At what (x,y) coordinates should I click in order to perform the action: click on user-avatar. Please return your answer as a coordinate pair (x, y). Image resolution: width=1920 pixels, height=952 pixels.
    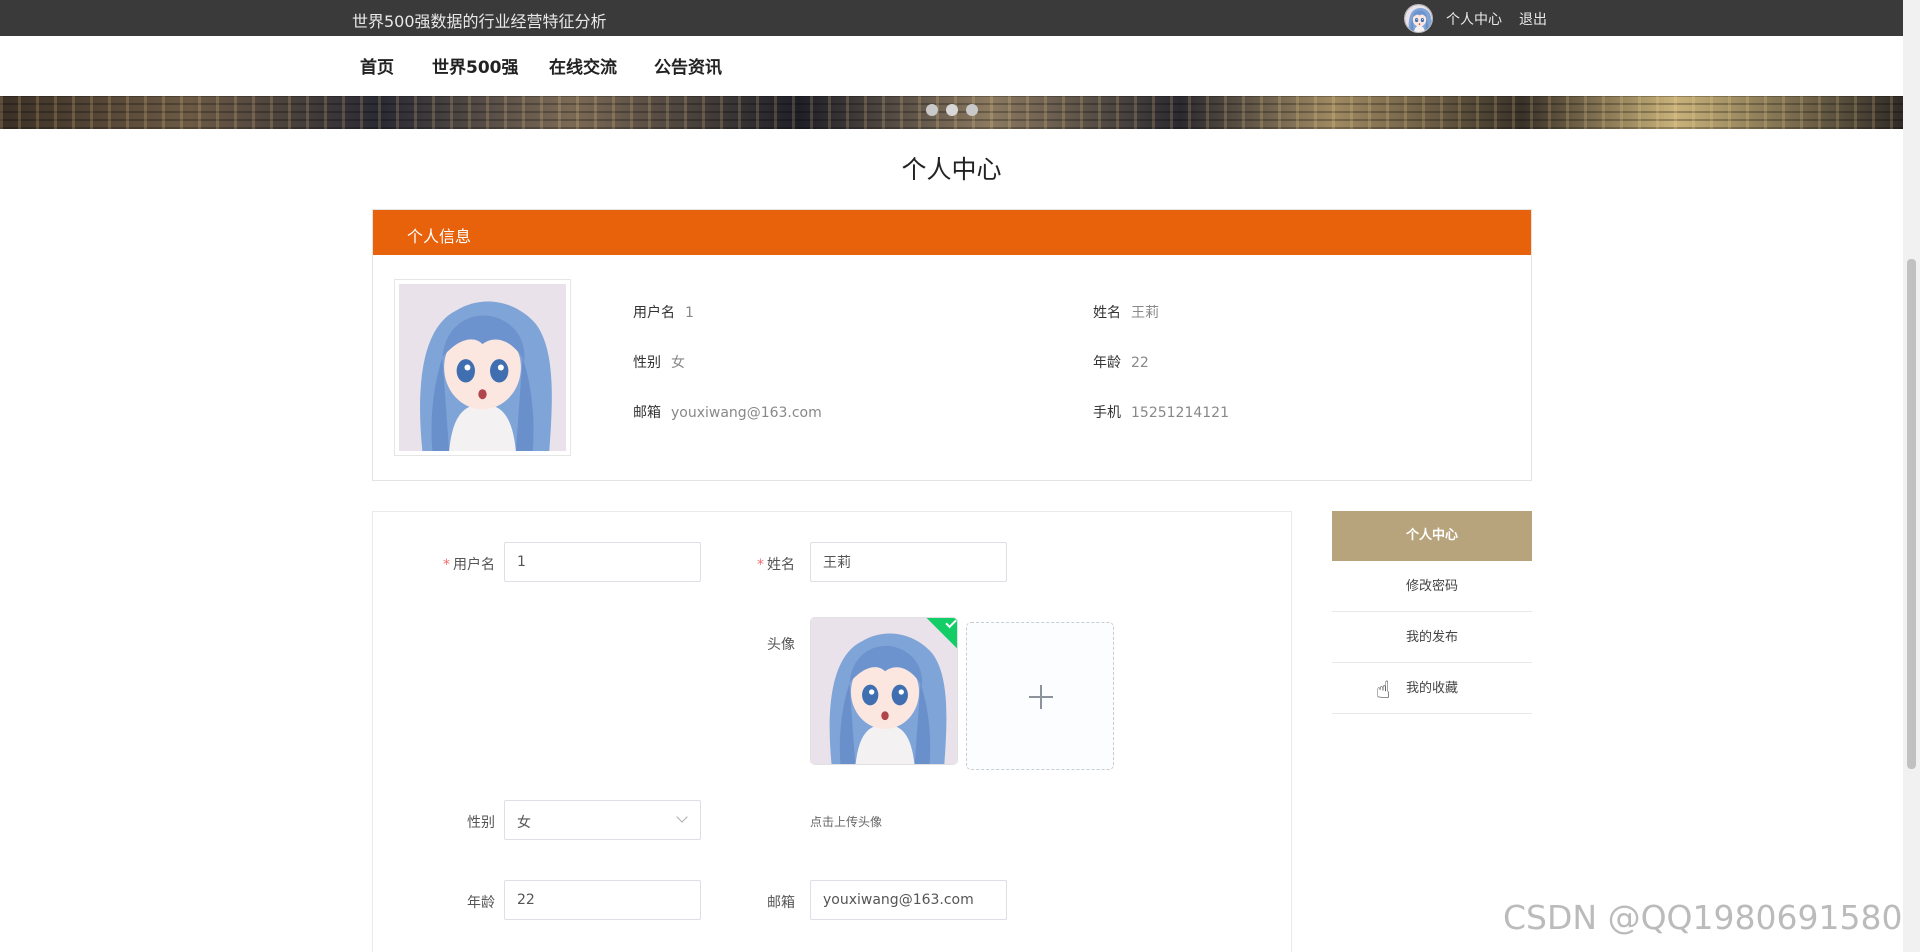
    Looking at the image, I should click on (1418, 18).